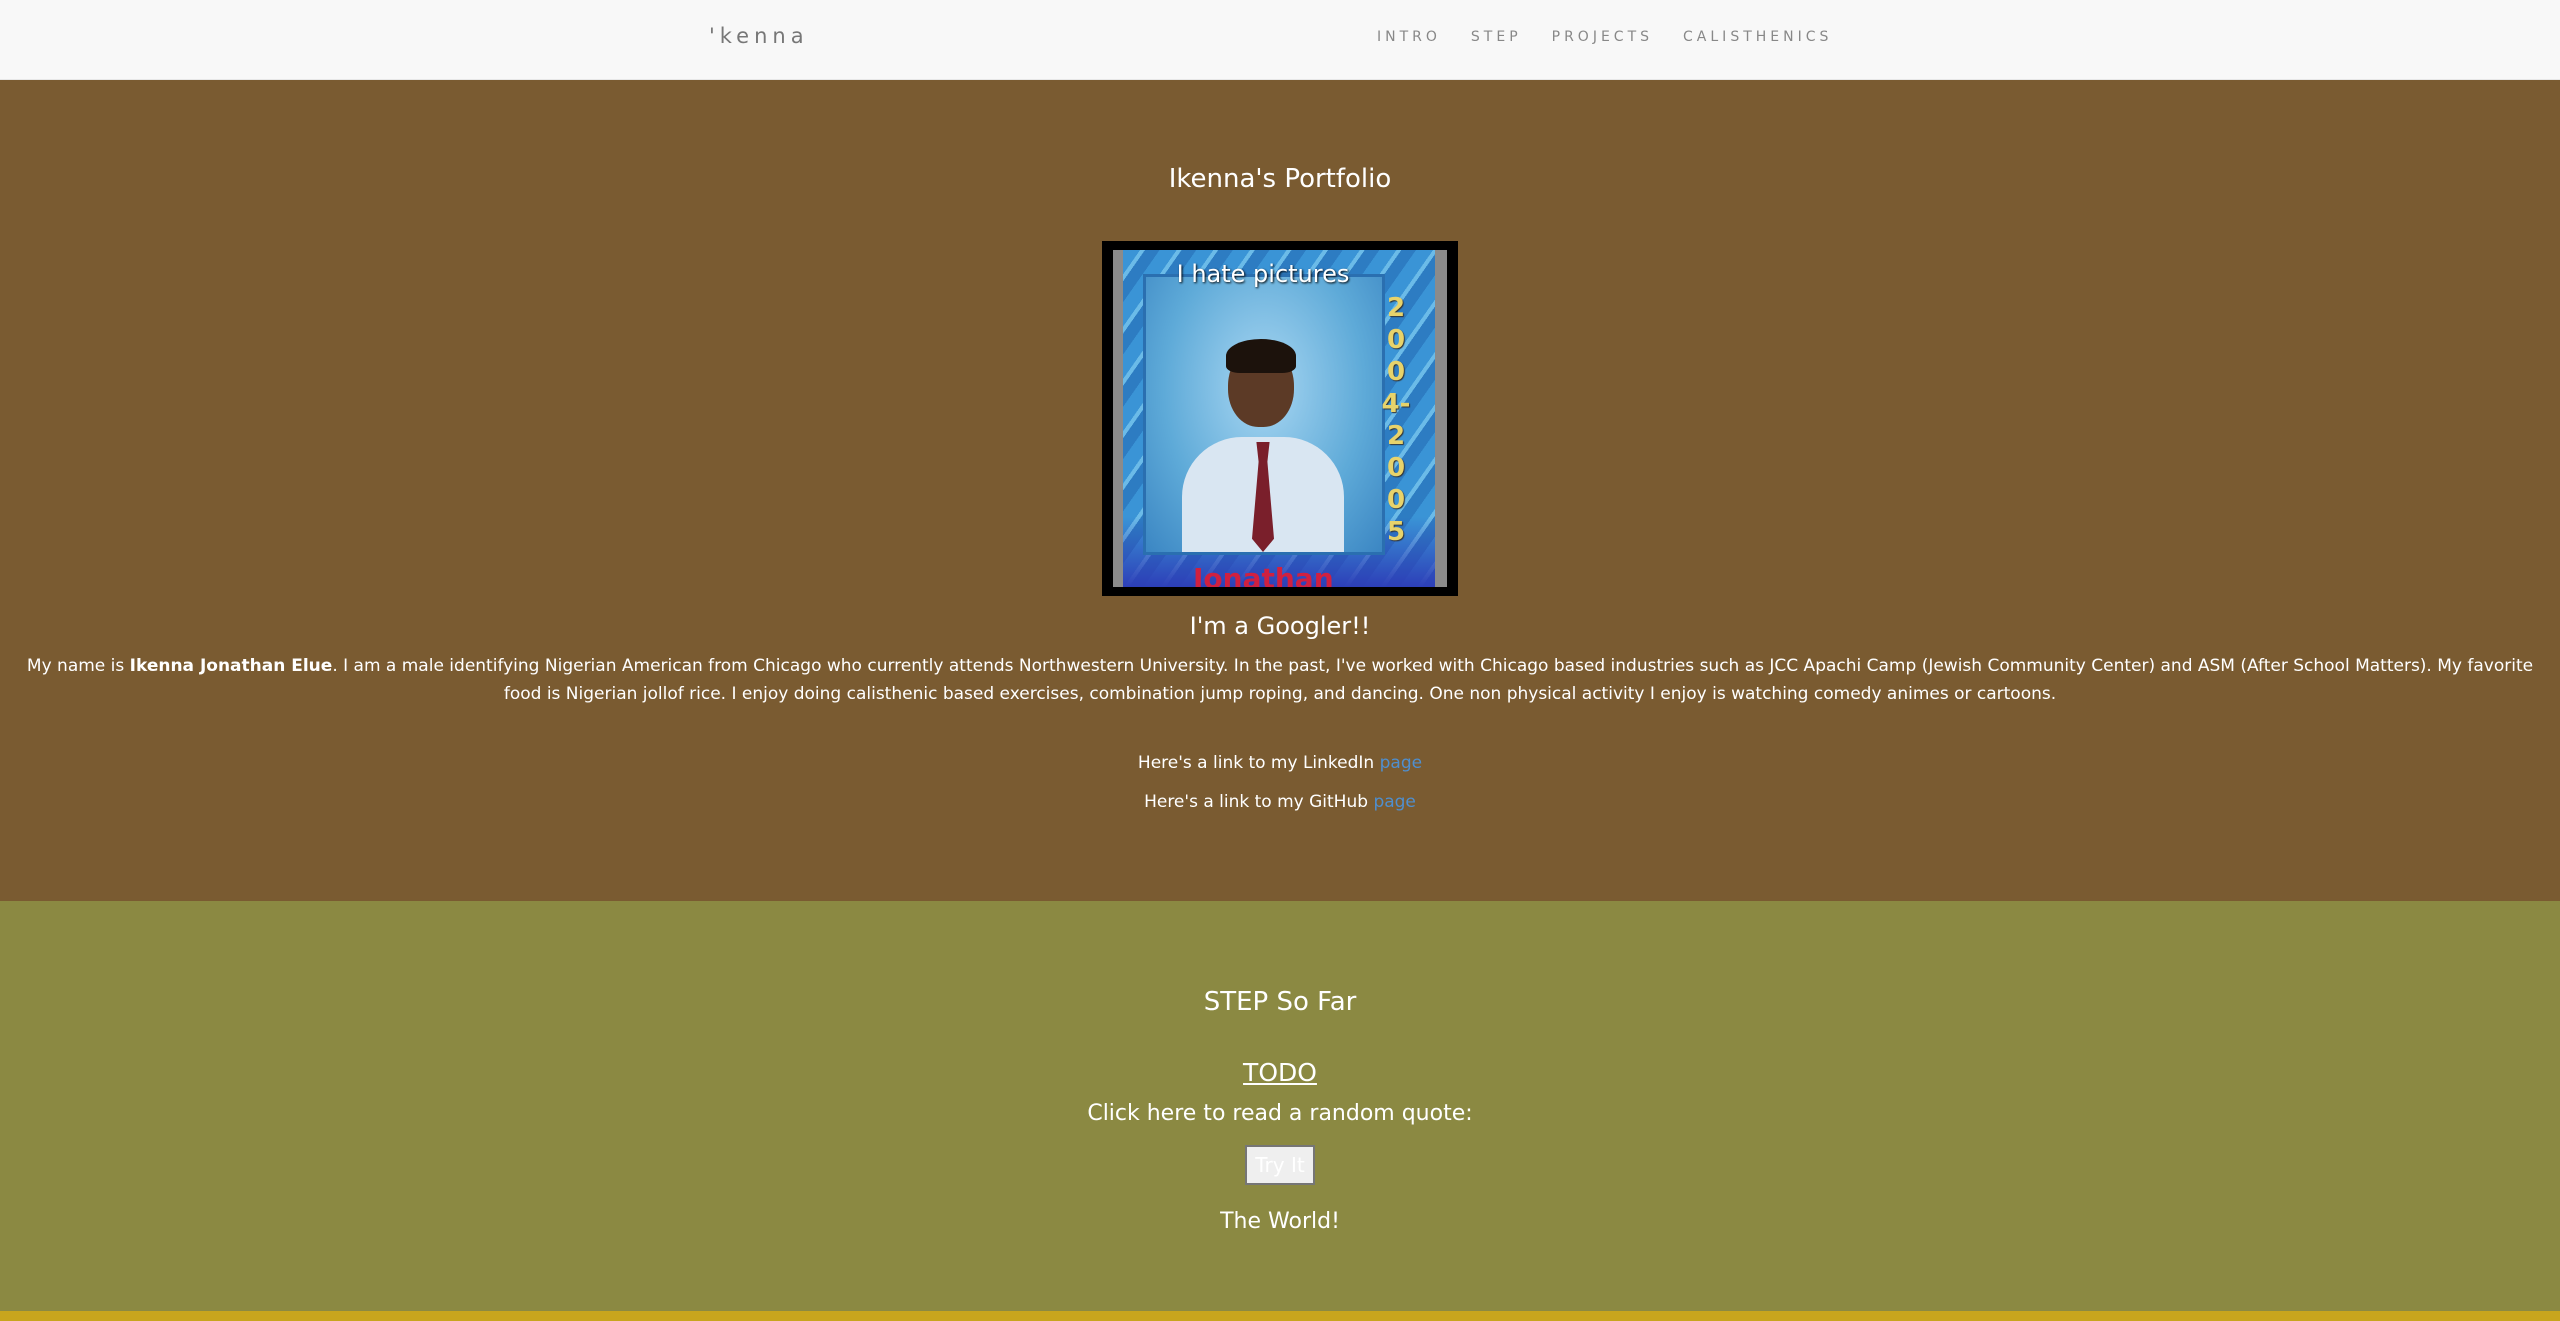 This screenshot has width=2560, height=1321. Describe the element at coordinates (1409, 37) in the screenshot. I see `nav-link-intro: INTRO` at that location.